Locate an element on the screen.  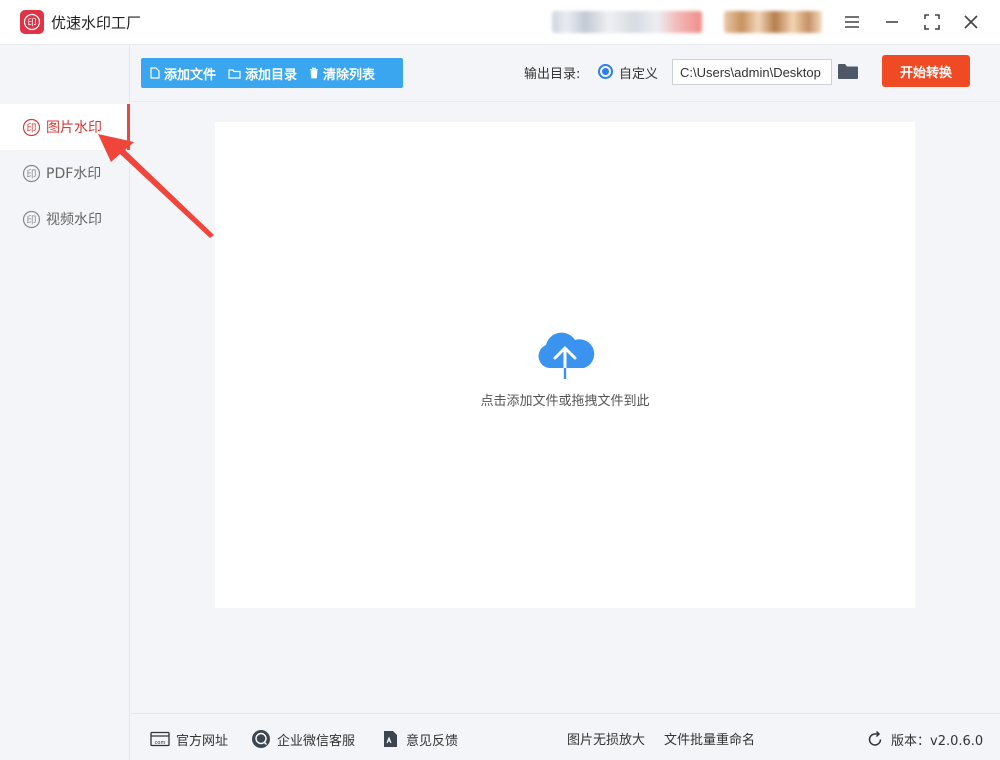
batch-rename-label: 文件批量重命名 is located at coordinates (710, 740).